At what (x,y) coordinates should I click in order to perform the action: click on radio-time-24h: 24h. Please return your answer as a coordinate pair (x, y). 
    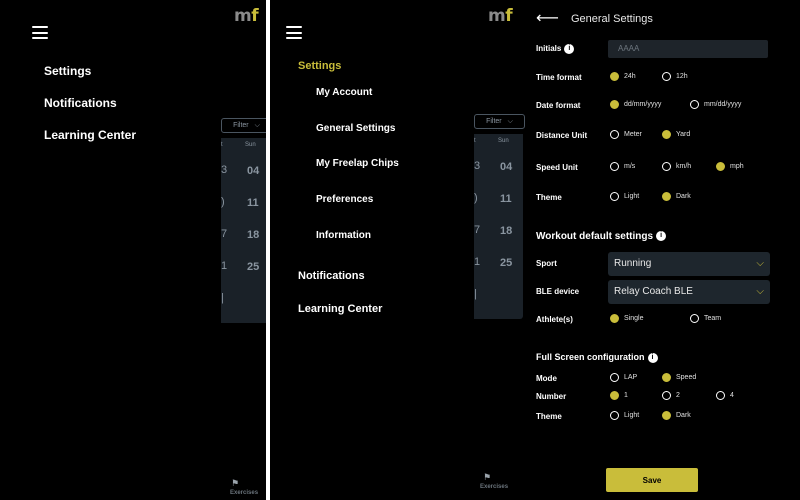
    Looking at the image, I should click on (623, 76).